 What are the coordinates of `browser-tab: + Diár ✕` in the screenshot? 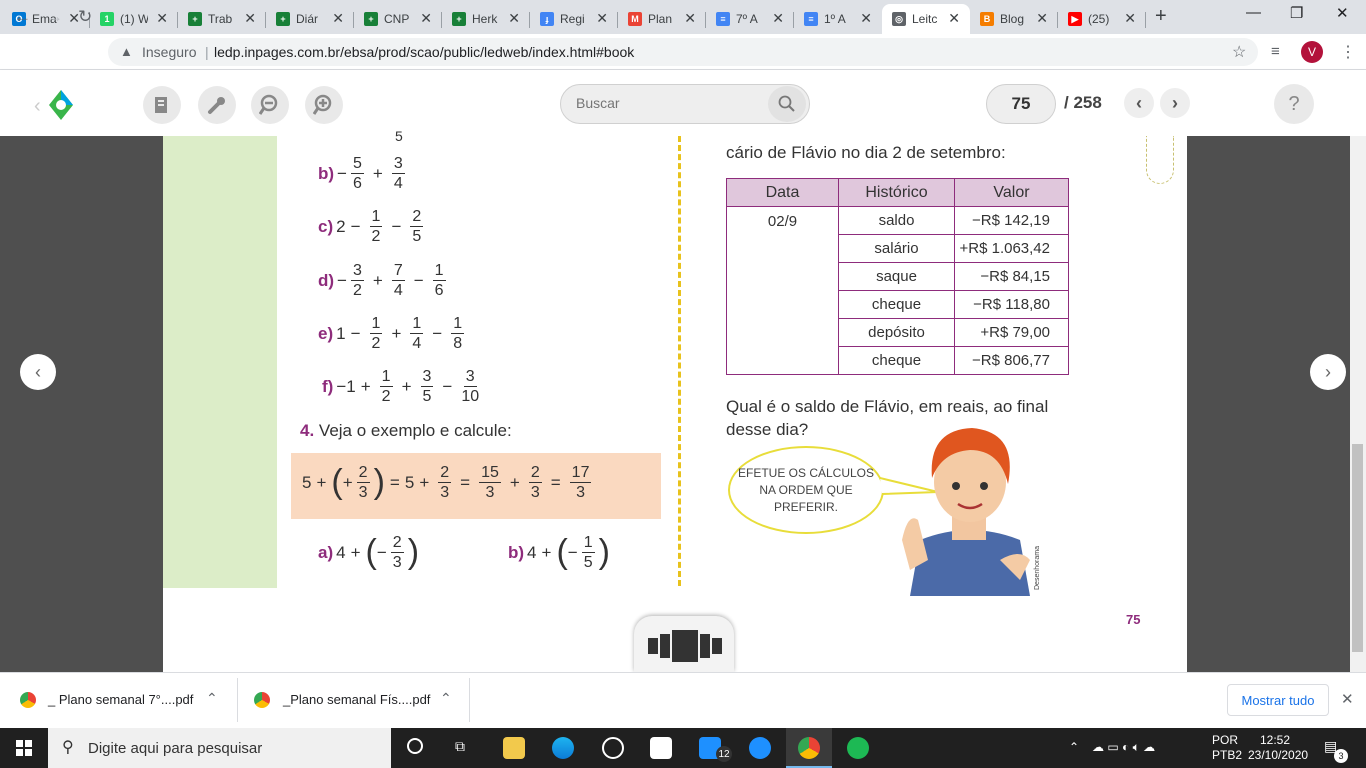 It's located at (310, 19).